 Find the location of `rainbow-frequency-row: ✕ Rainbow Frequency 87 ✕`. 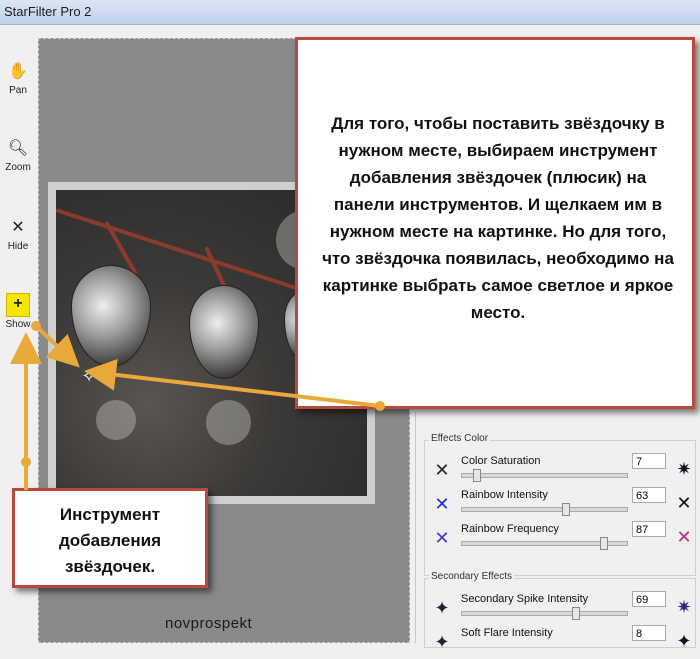

rainbow-frequency-row: ✕ Rainbow Frequency 87 ✕ is located at coordinates (561, 538).